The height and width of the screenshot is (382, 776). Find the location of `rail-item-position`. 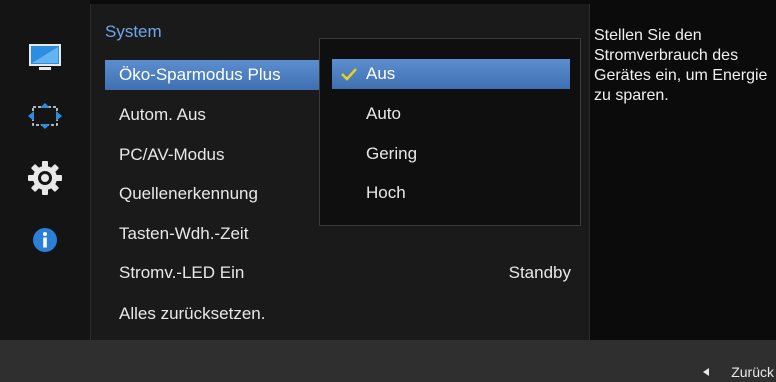

rail-item-position is located at coordinates (45, 118).